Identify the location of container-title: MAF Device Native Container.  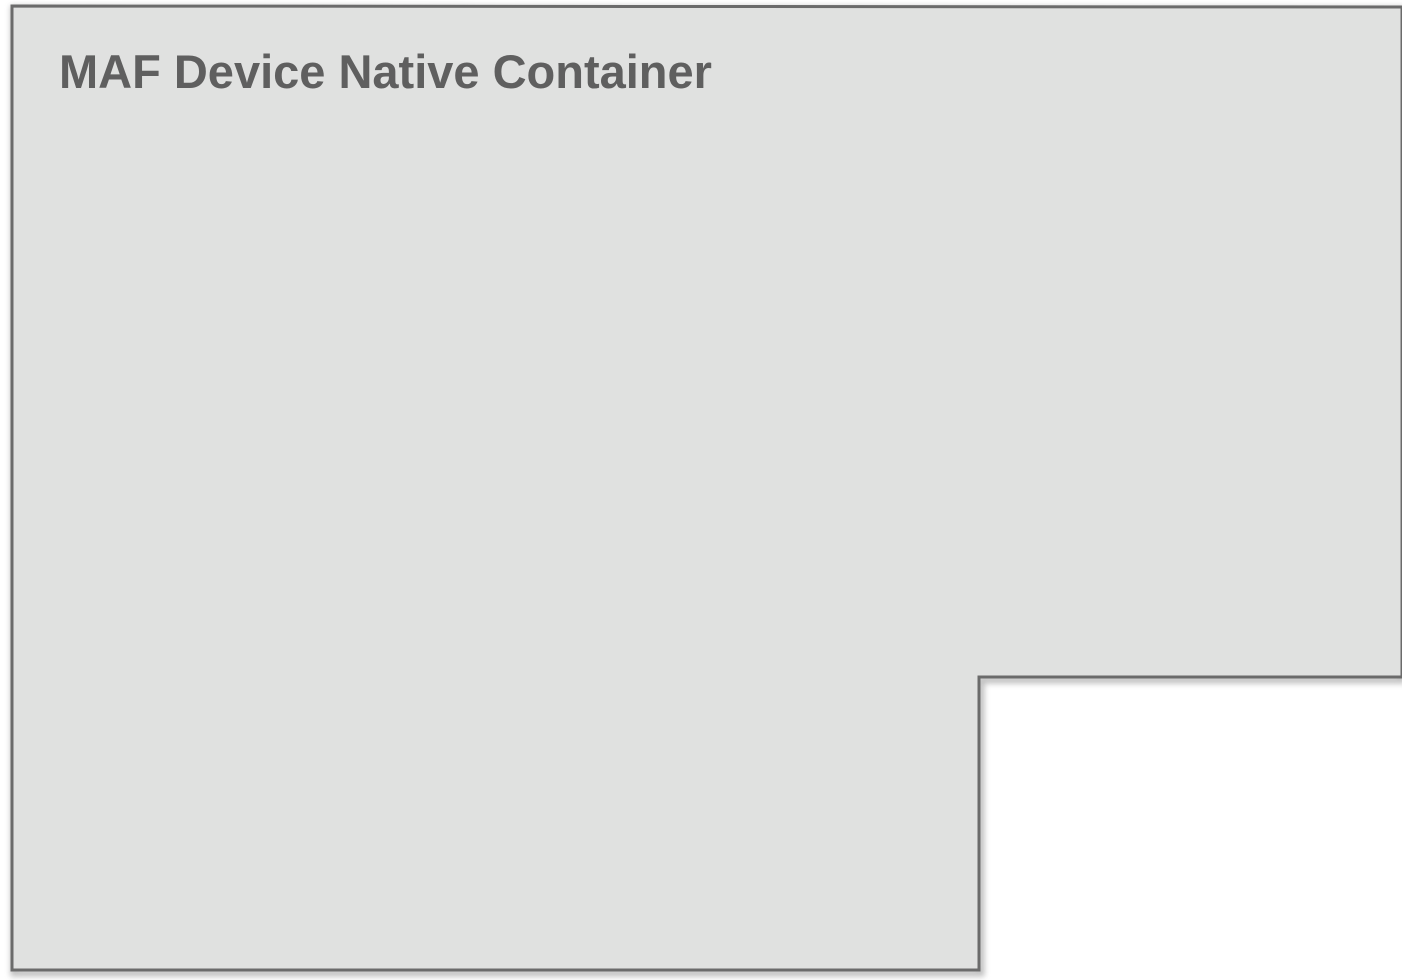
(385, 71).